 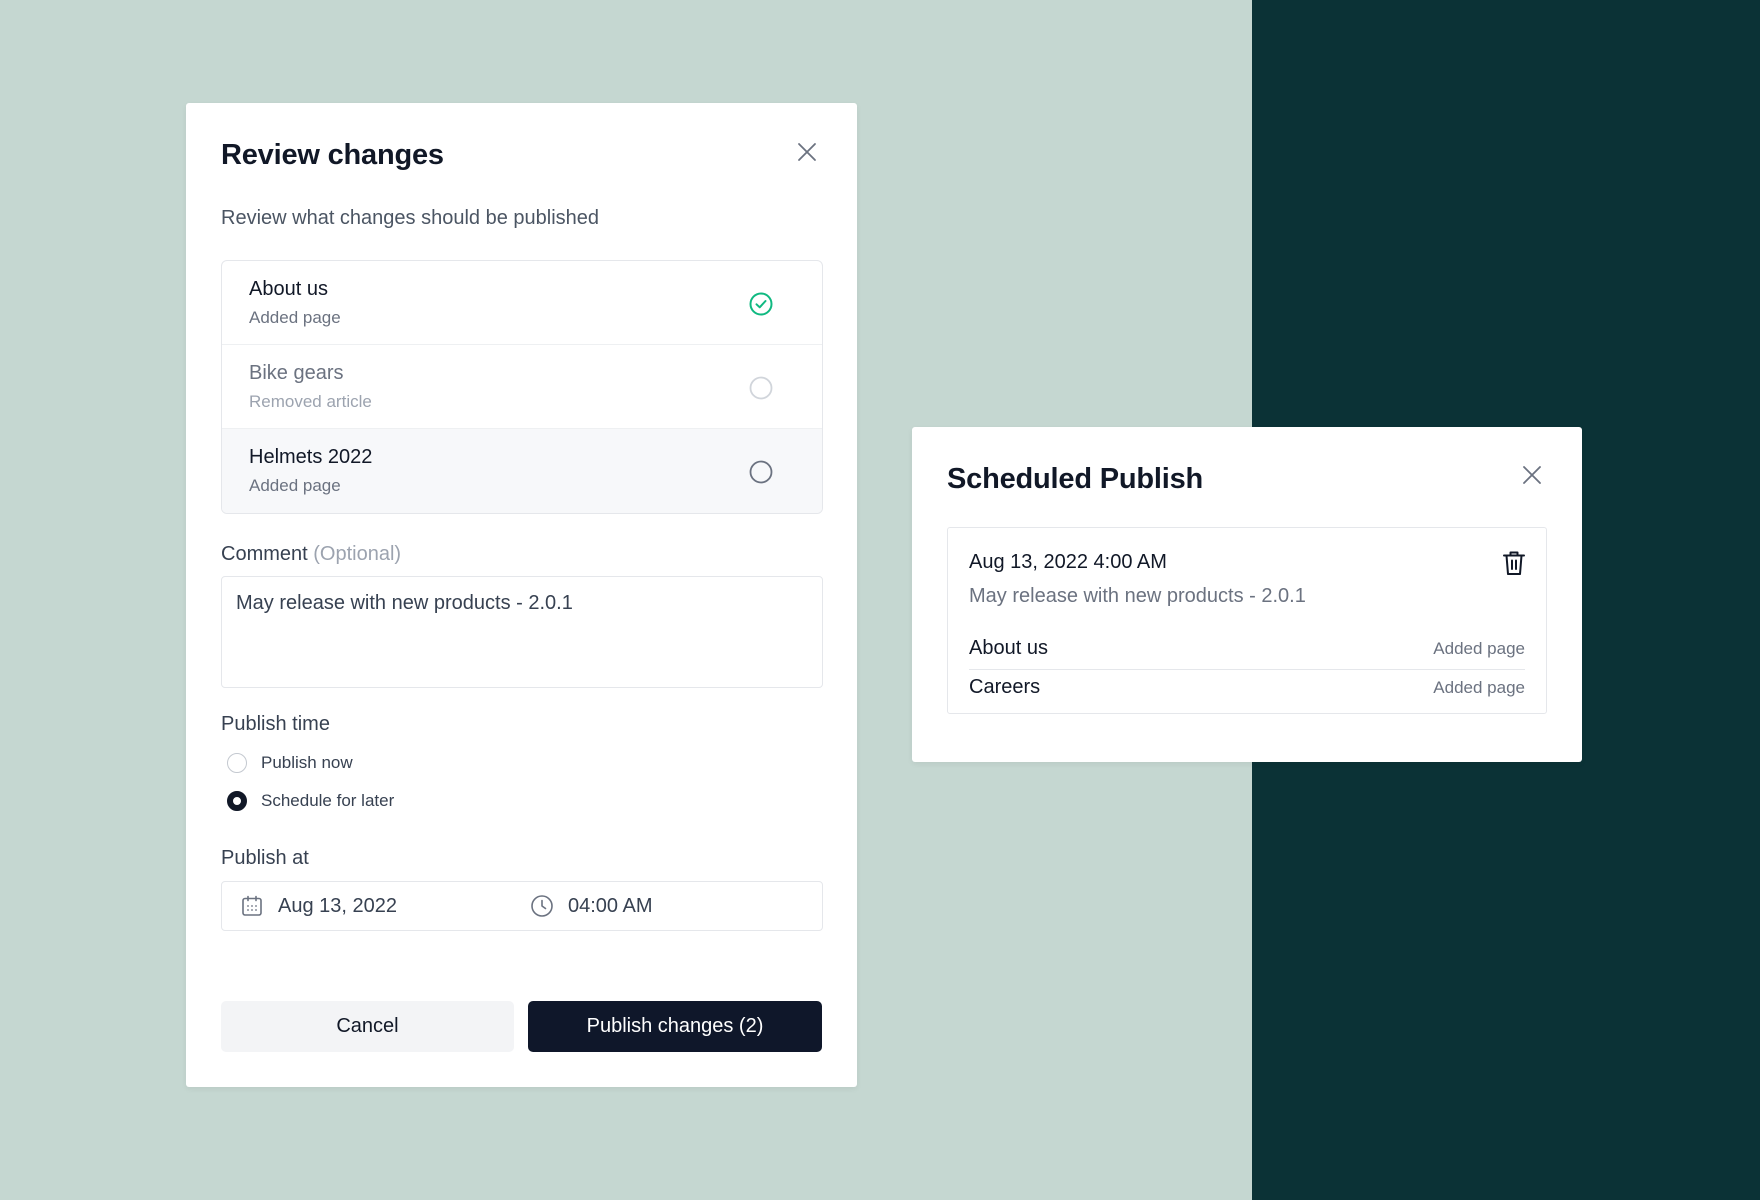 What do you see at coordinates (310, 401) in the screenshot?
I see `item-type: Removed article` at bounding box center [310, 401].